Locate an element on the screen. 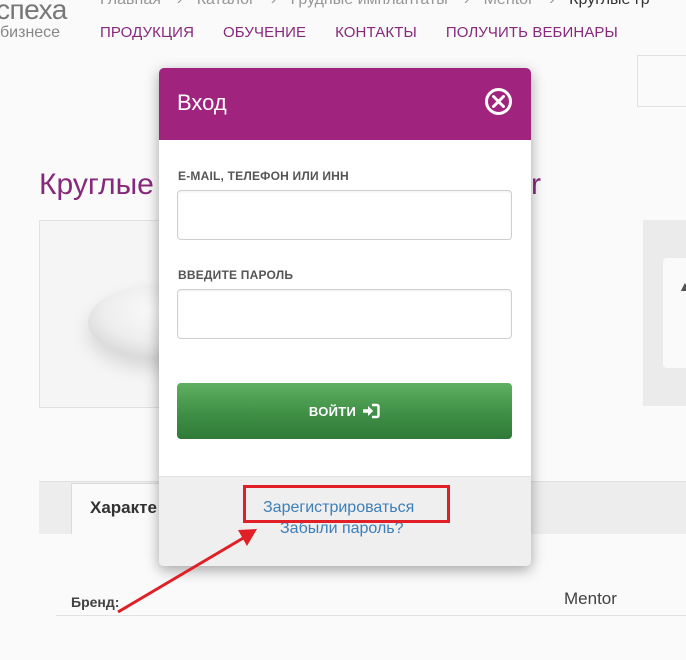 This screenshot has width=686, height=660. login-input is located at coordinates (344, 215).